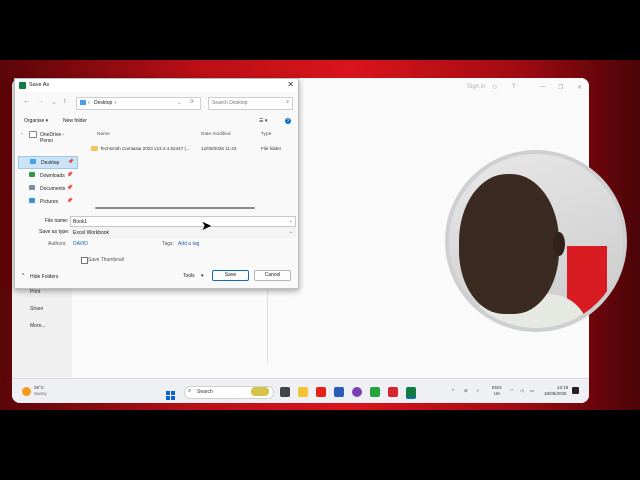 The height and width of the screenshot is (480, 640). Describe the element at coordinates (494, 87) in the screenshot. I see `people-icon: ⚇` at that location.